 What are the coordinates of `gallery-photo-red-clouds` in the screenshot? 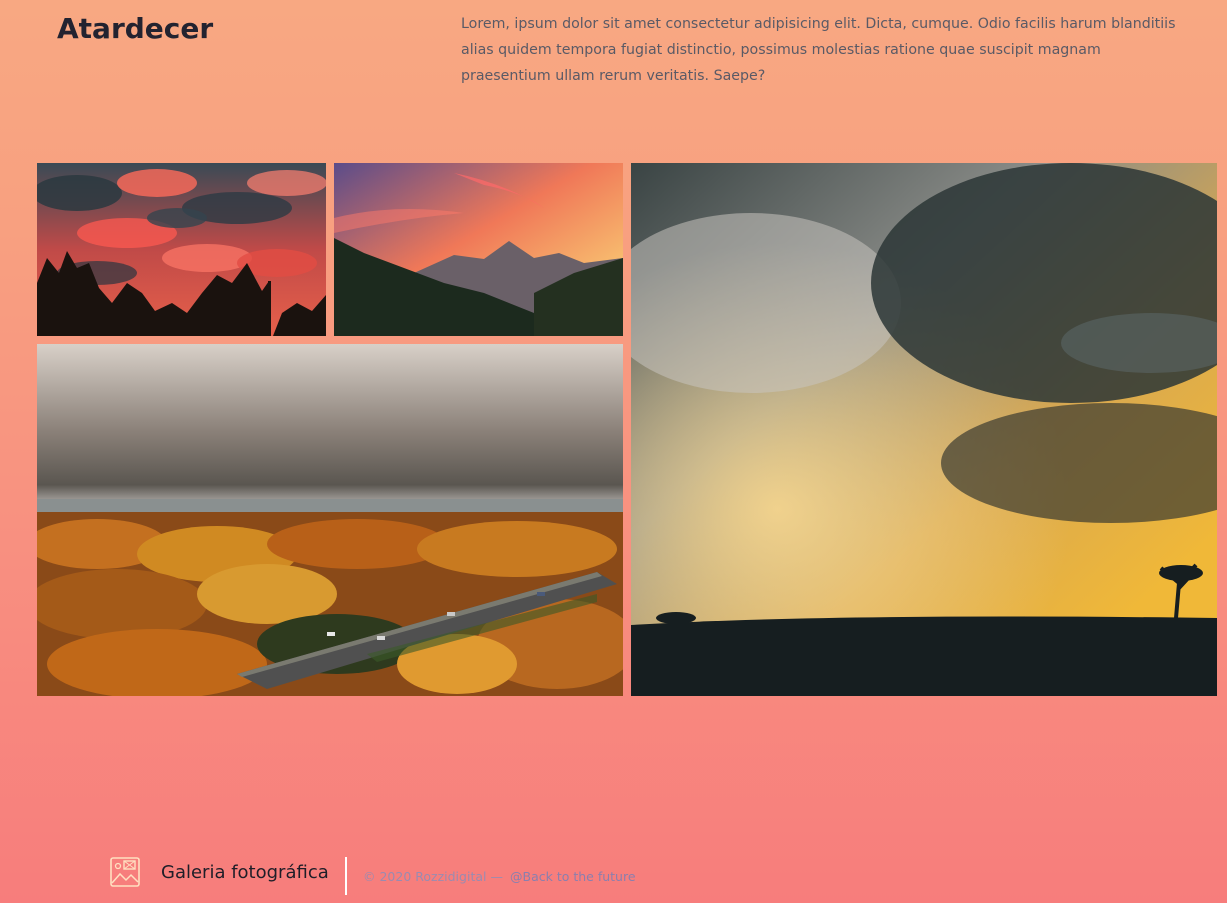 It's located at (181, 249).